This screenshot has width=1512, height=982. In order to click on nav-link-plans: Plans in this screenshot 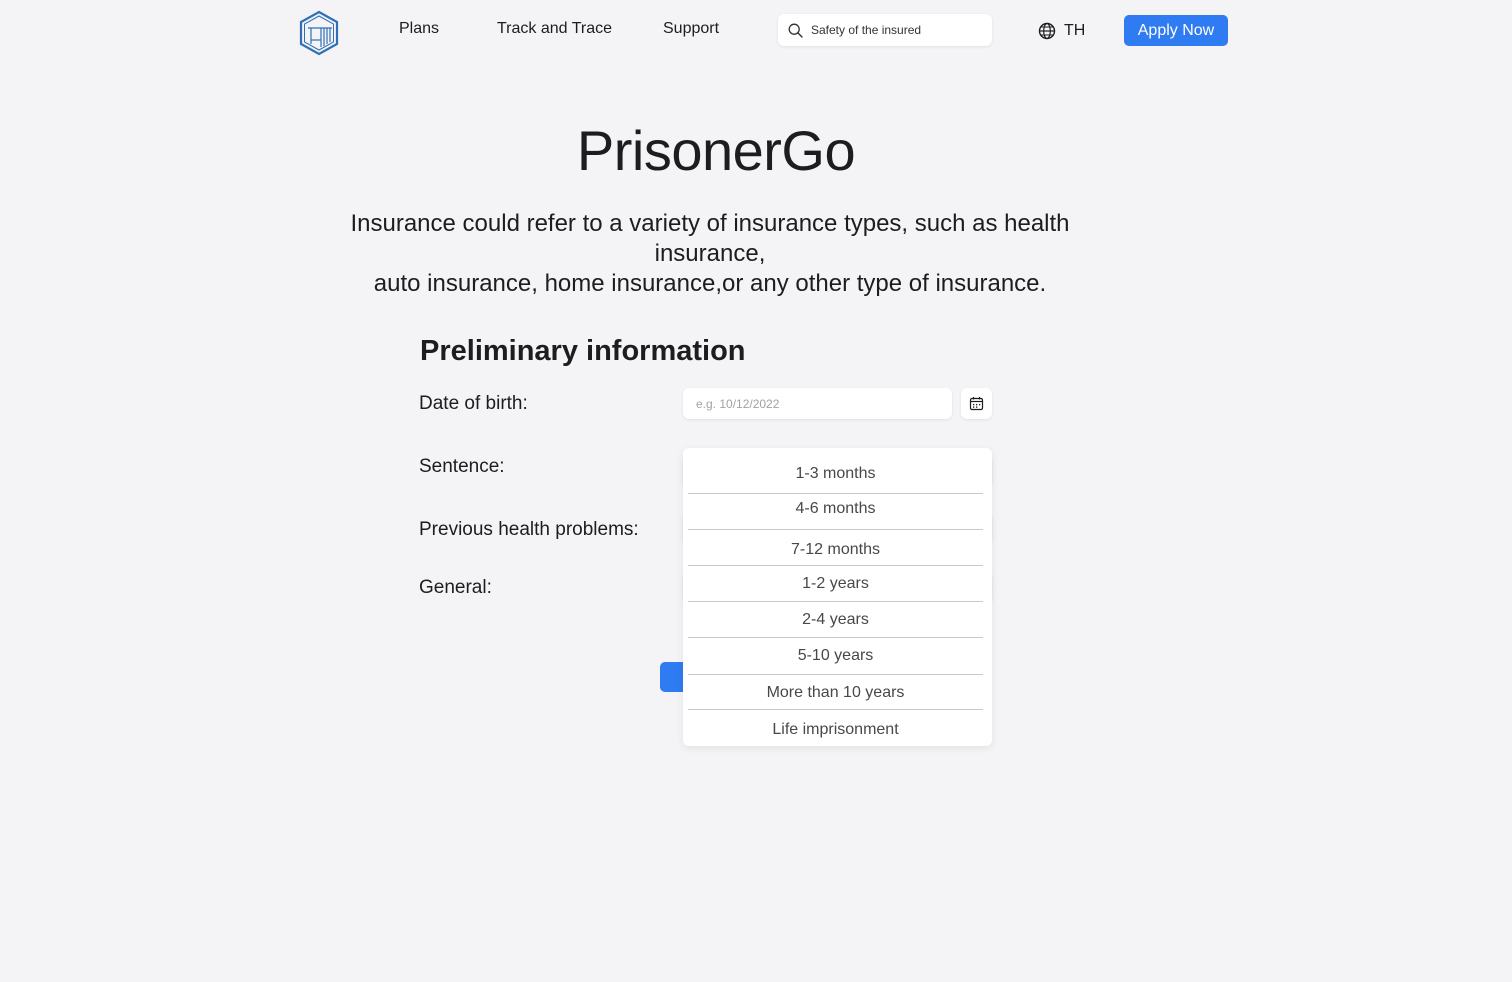, I will do `click(419, 29)`.